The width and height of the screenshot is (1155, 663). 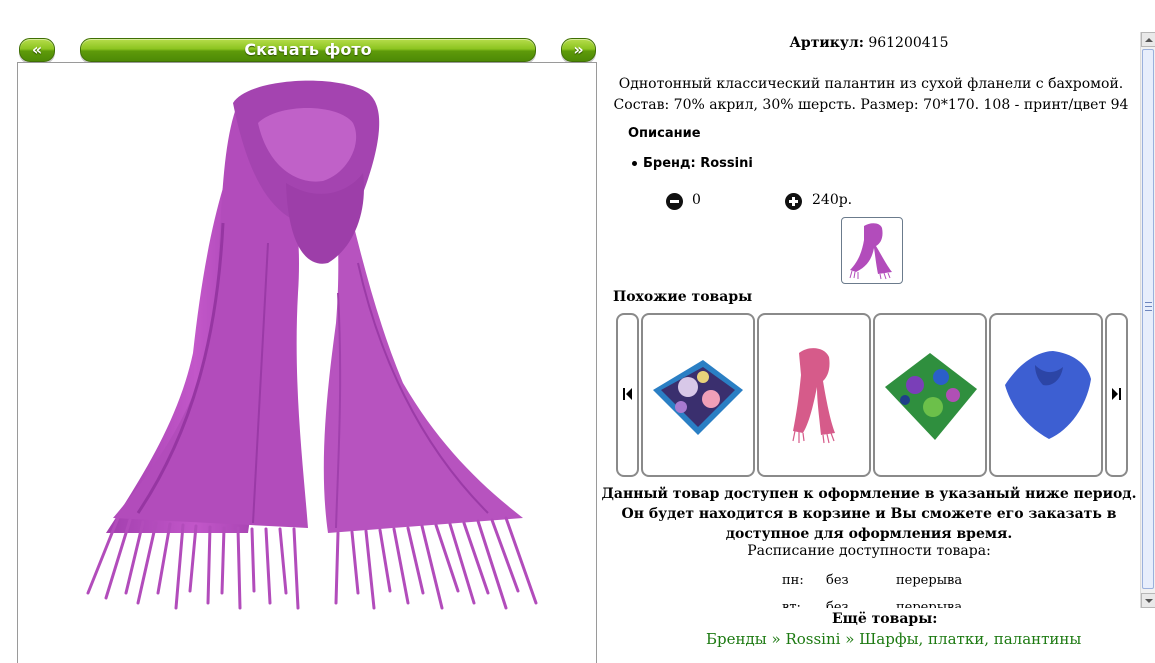 I want to click on scroll-up-button, so click(x=1148, y=39).